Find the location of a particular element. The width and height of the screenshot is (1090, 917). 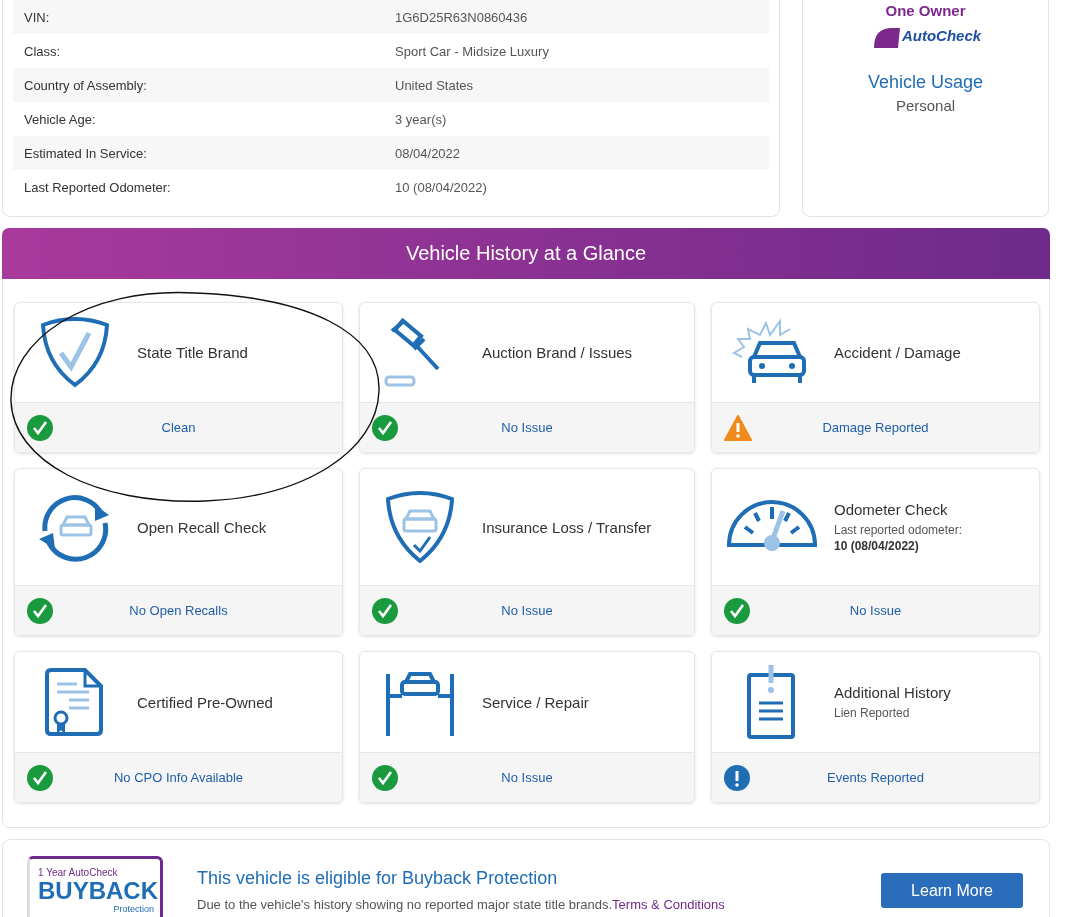

card-note: Last reported odometer: is located at coordinates (898, 530).